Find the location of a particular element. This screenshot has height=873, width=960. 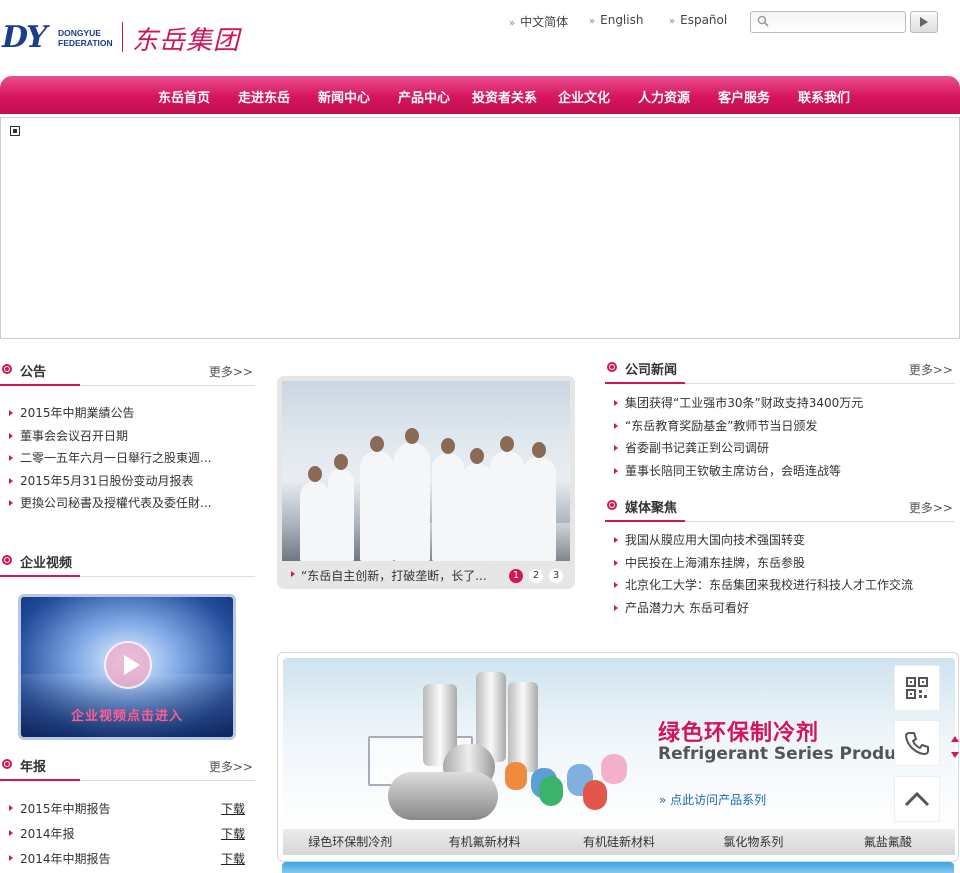

nav-service: 客户服务 is located at coordinates (744, 96).